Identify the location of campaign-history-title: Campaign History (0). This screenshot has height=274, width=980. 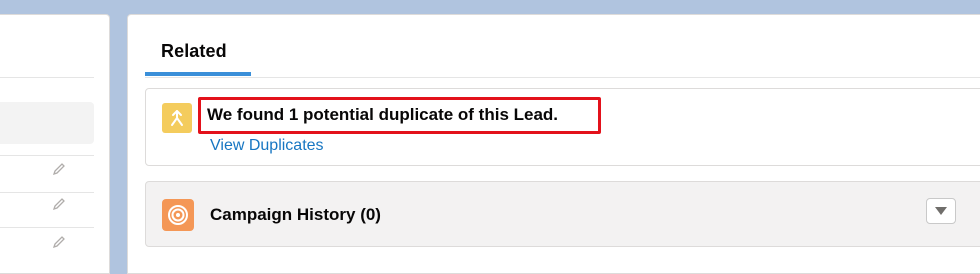
(295, 215).